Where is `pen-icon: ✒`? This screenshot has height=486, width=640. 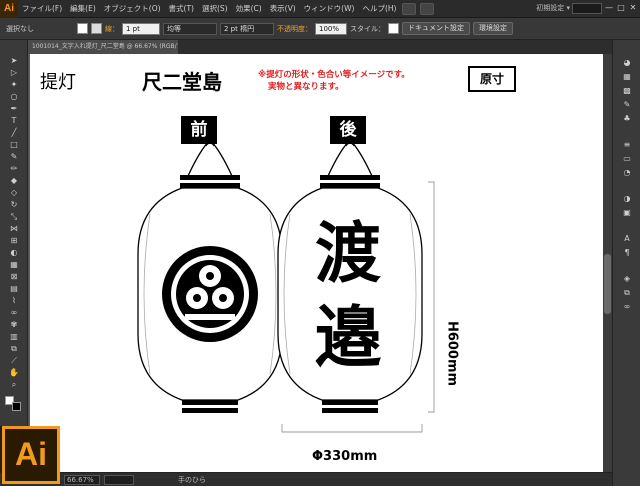 pen-icon: ✒ is located at coordinates (14, 109).